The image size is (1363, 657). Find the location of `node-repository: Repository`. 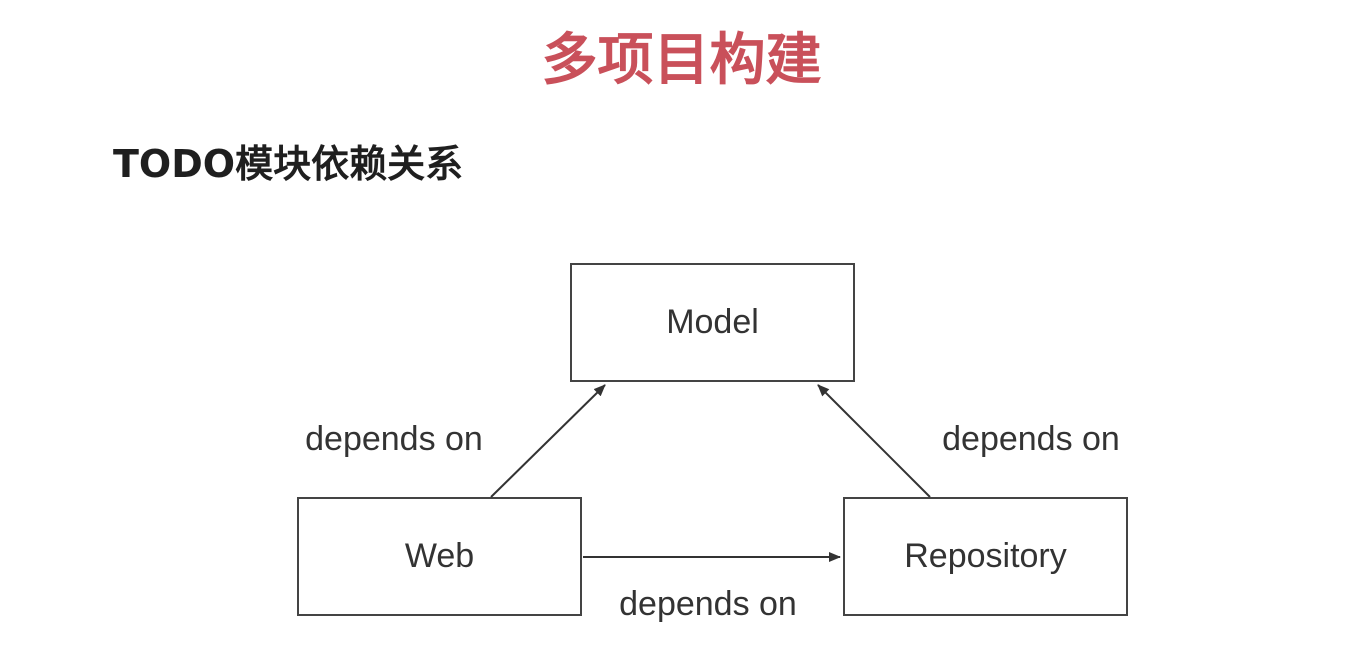

node-repository: Repository is located at coordinates (985, 556).